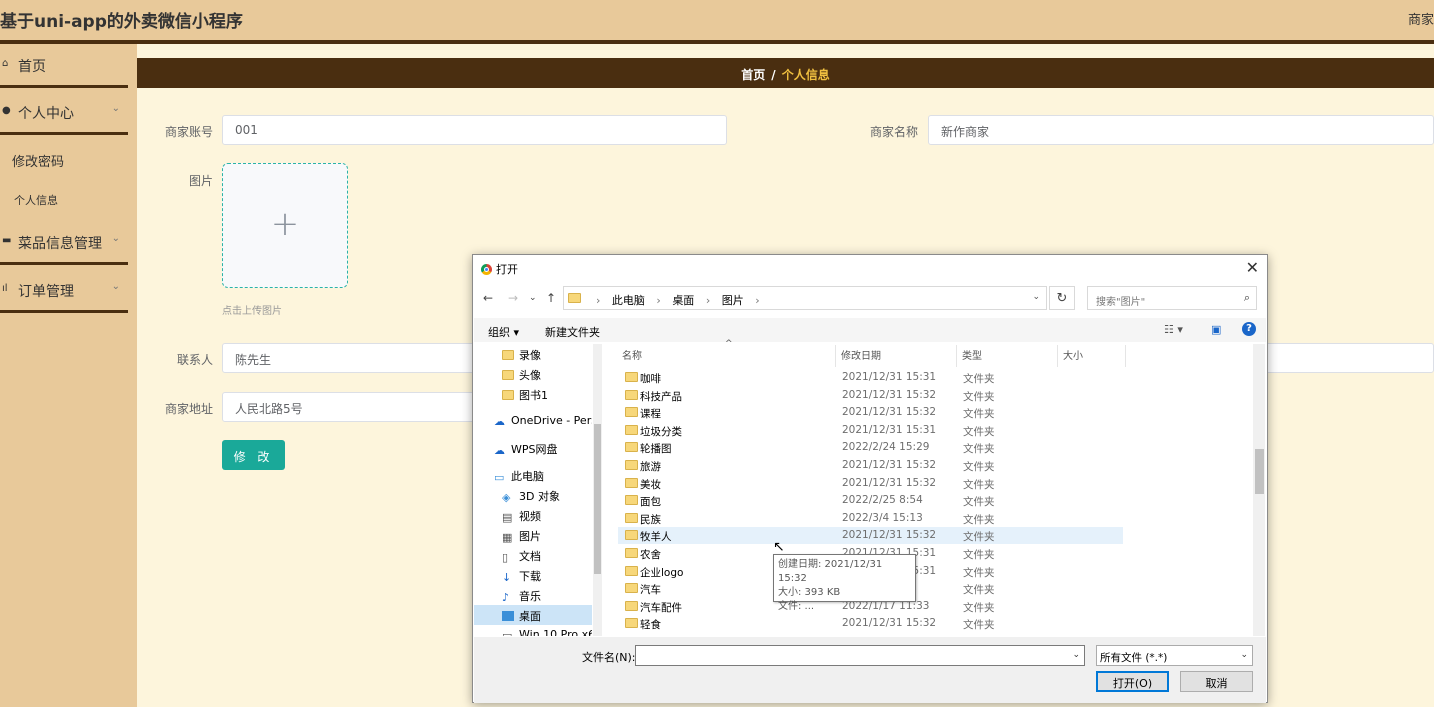 This screenshot has width=1434, height=707. Describe the element at coordinates (1172, 298) in the screenshot. I see `search-input: 搜索"图片" ⌕` at that location.